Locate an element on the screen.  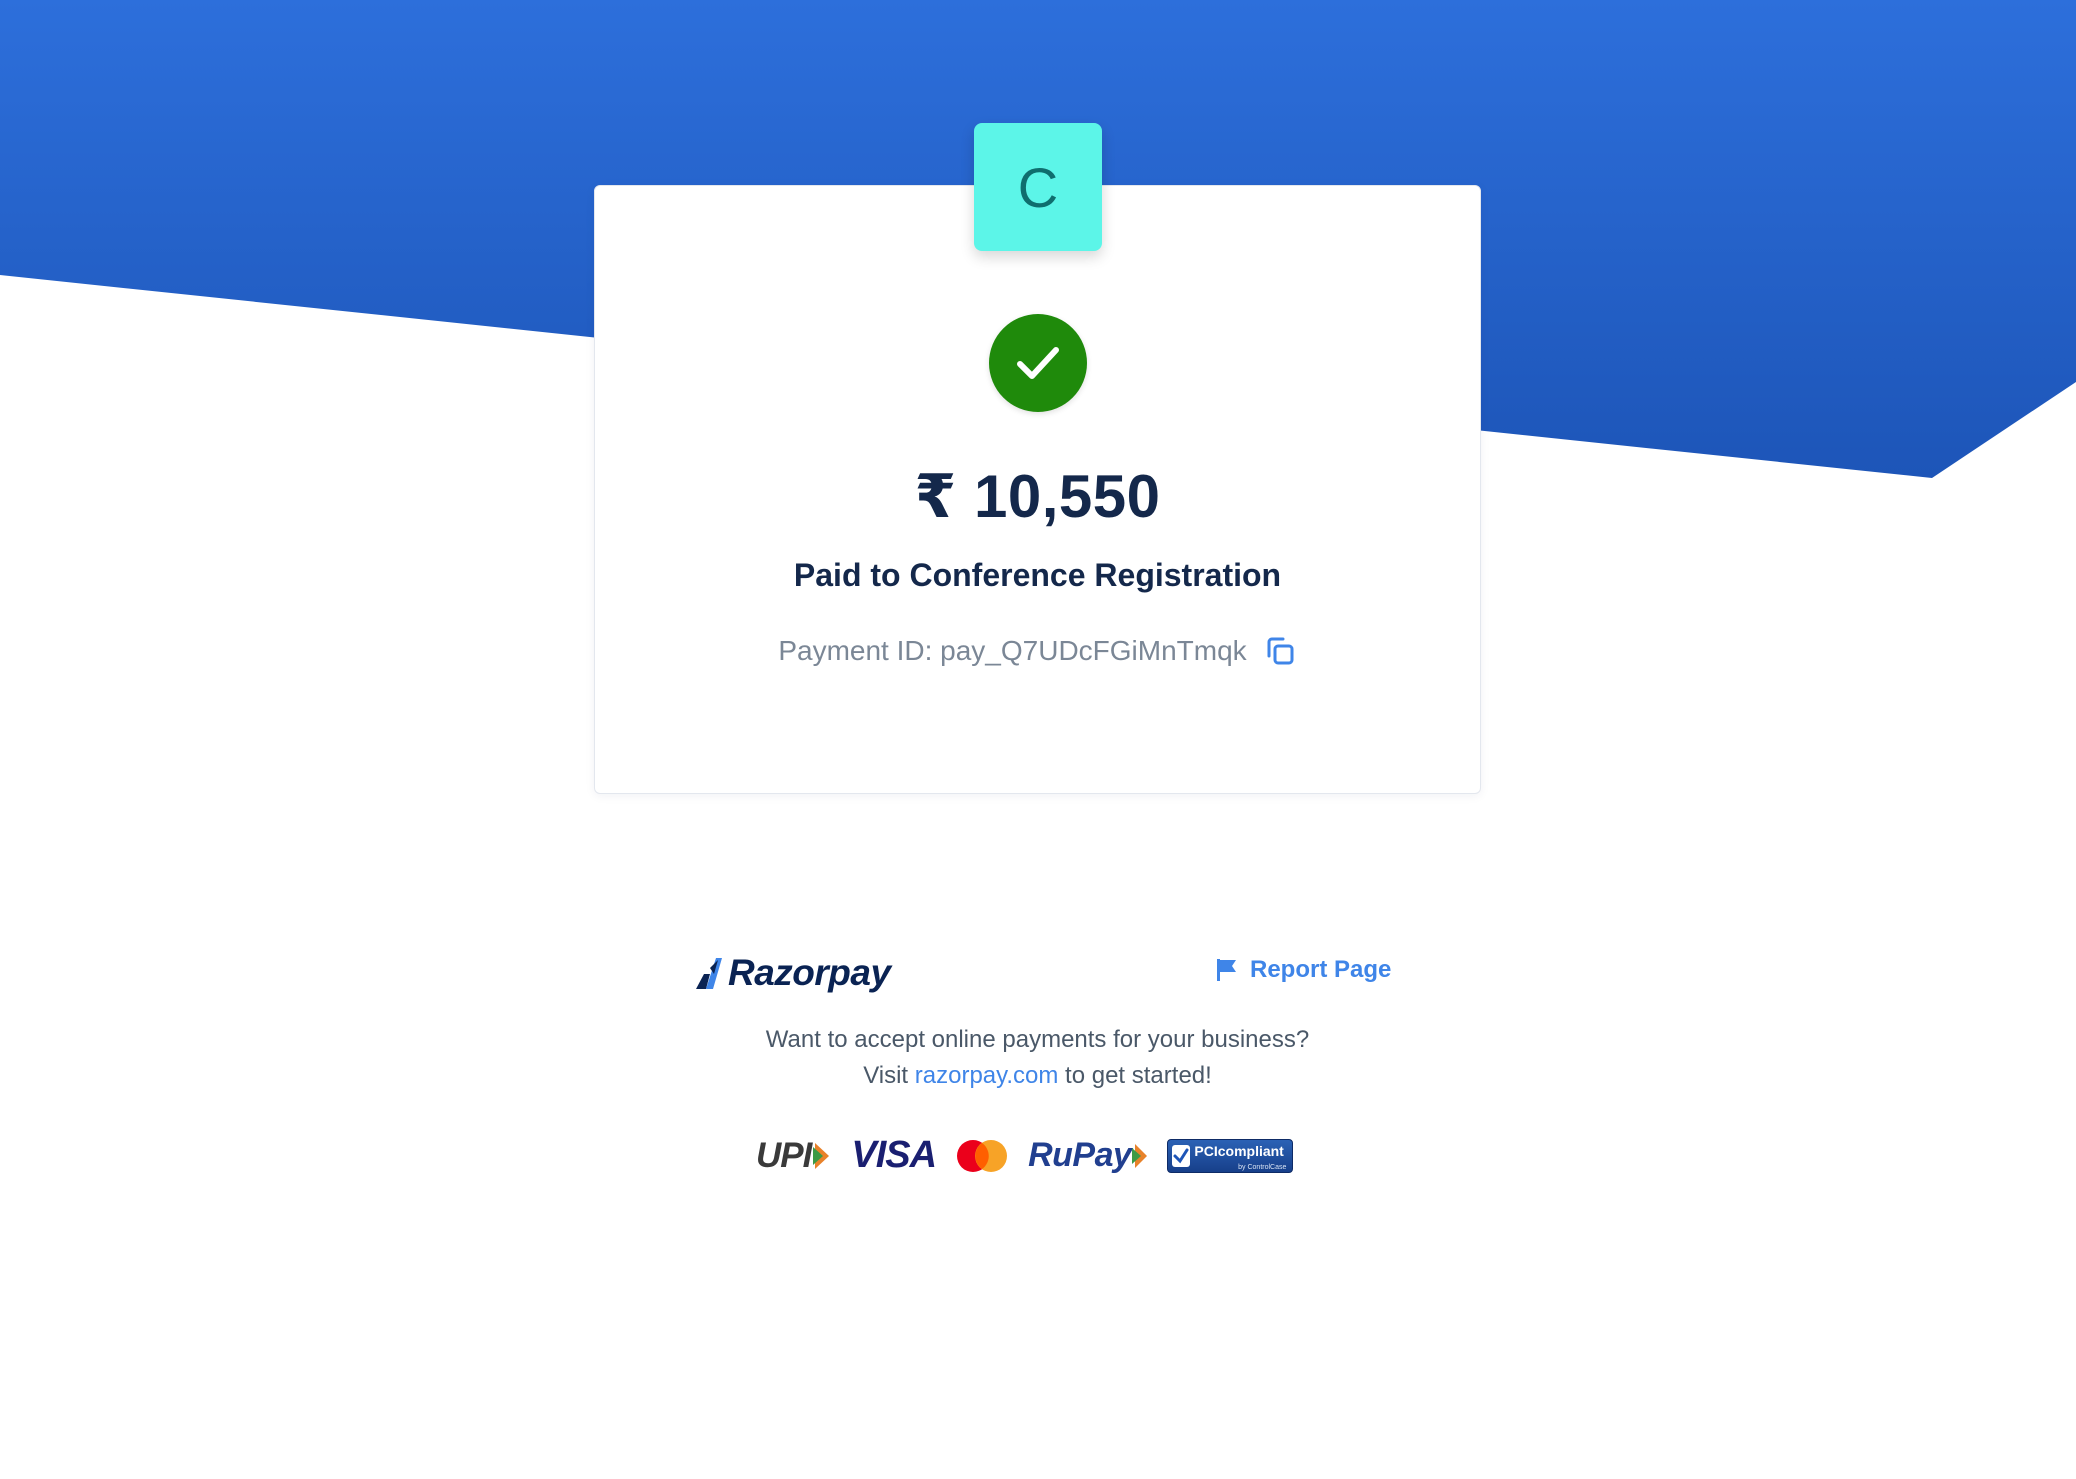
pci-compliant-badge: PCIcompliant by ControlCase is located at coordinates (1230, 1155).